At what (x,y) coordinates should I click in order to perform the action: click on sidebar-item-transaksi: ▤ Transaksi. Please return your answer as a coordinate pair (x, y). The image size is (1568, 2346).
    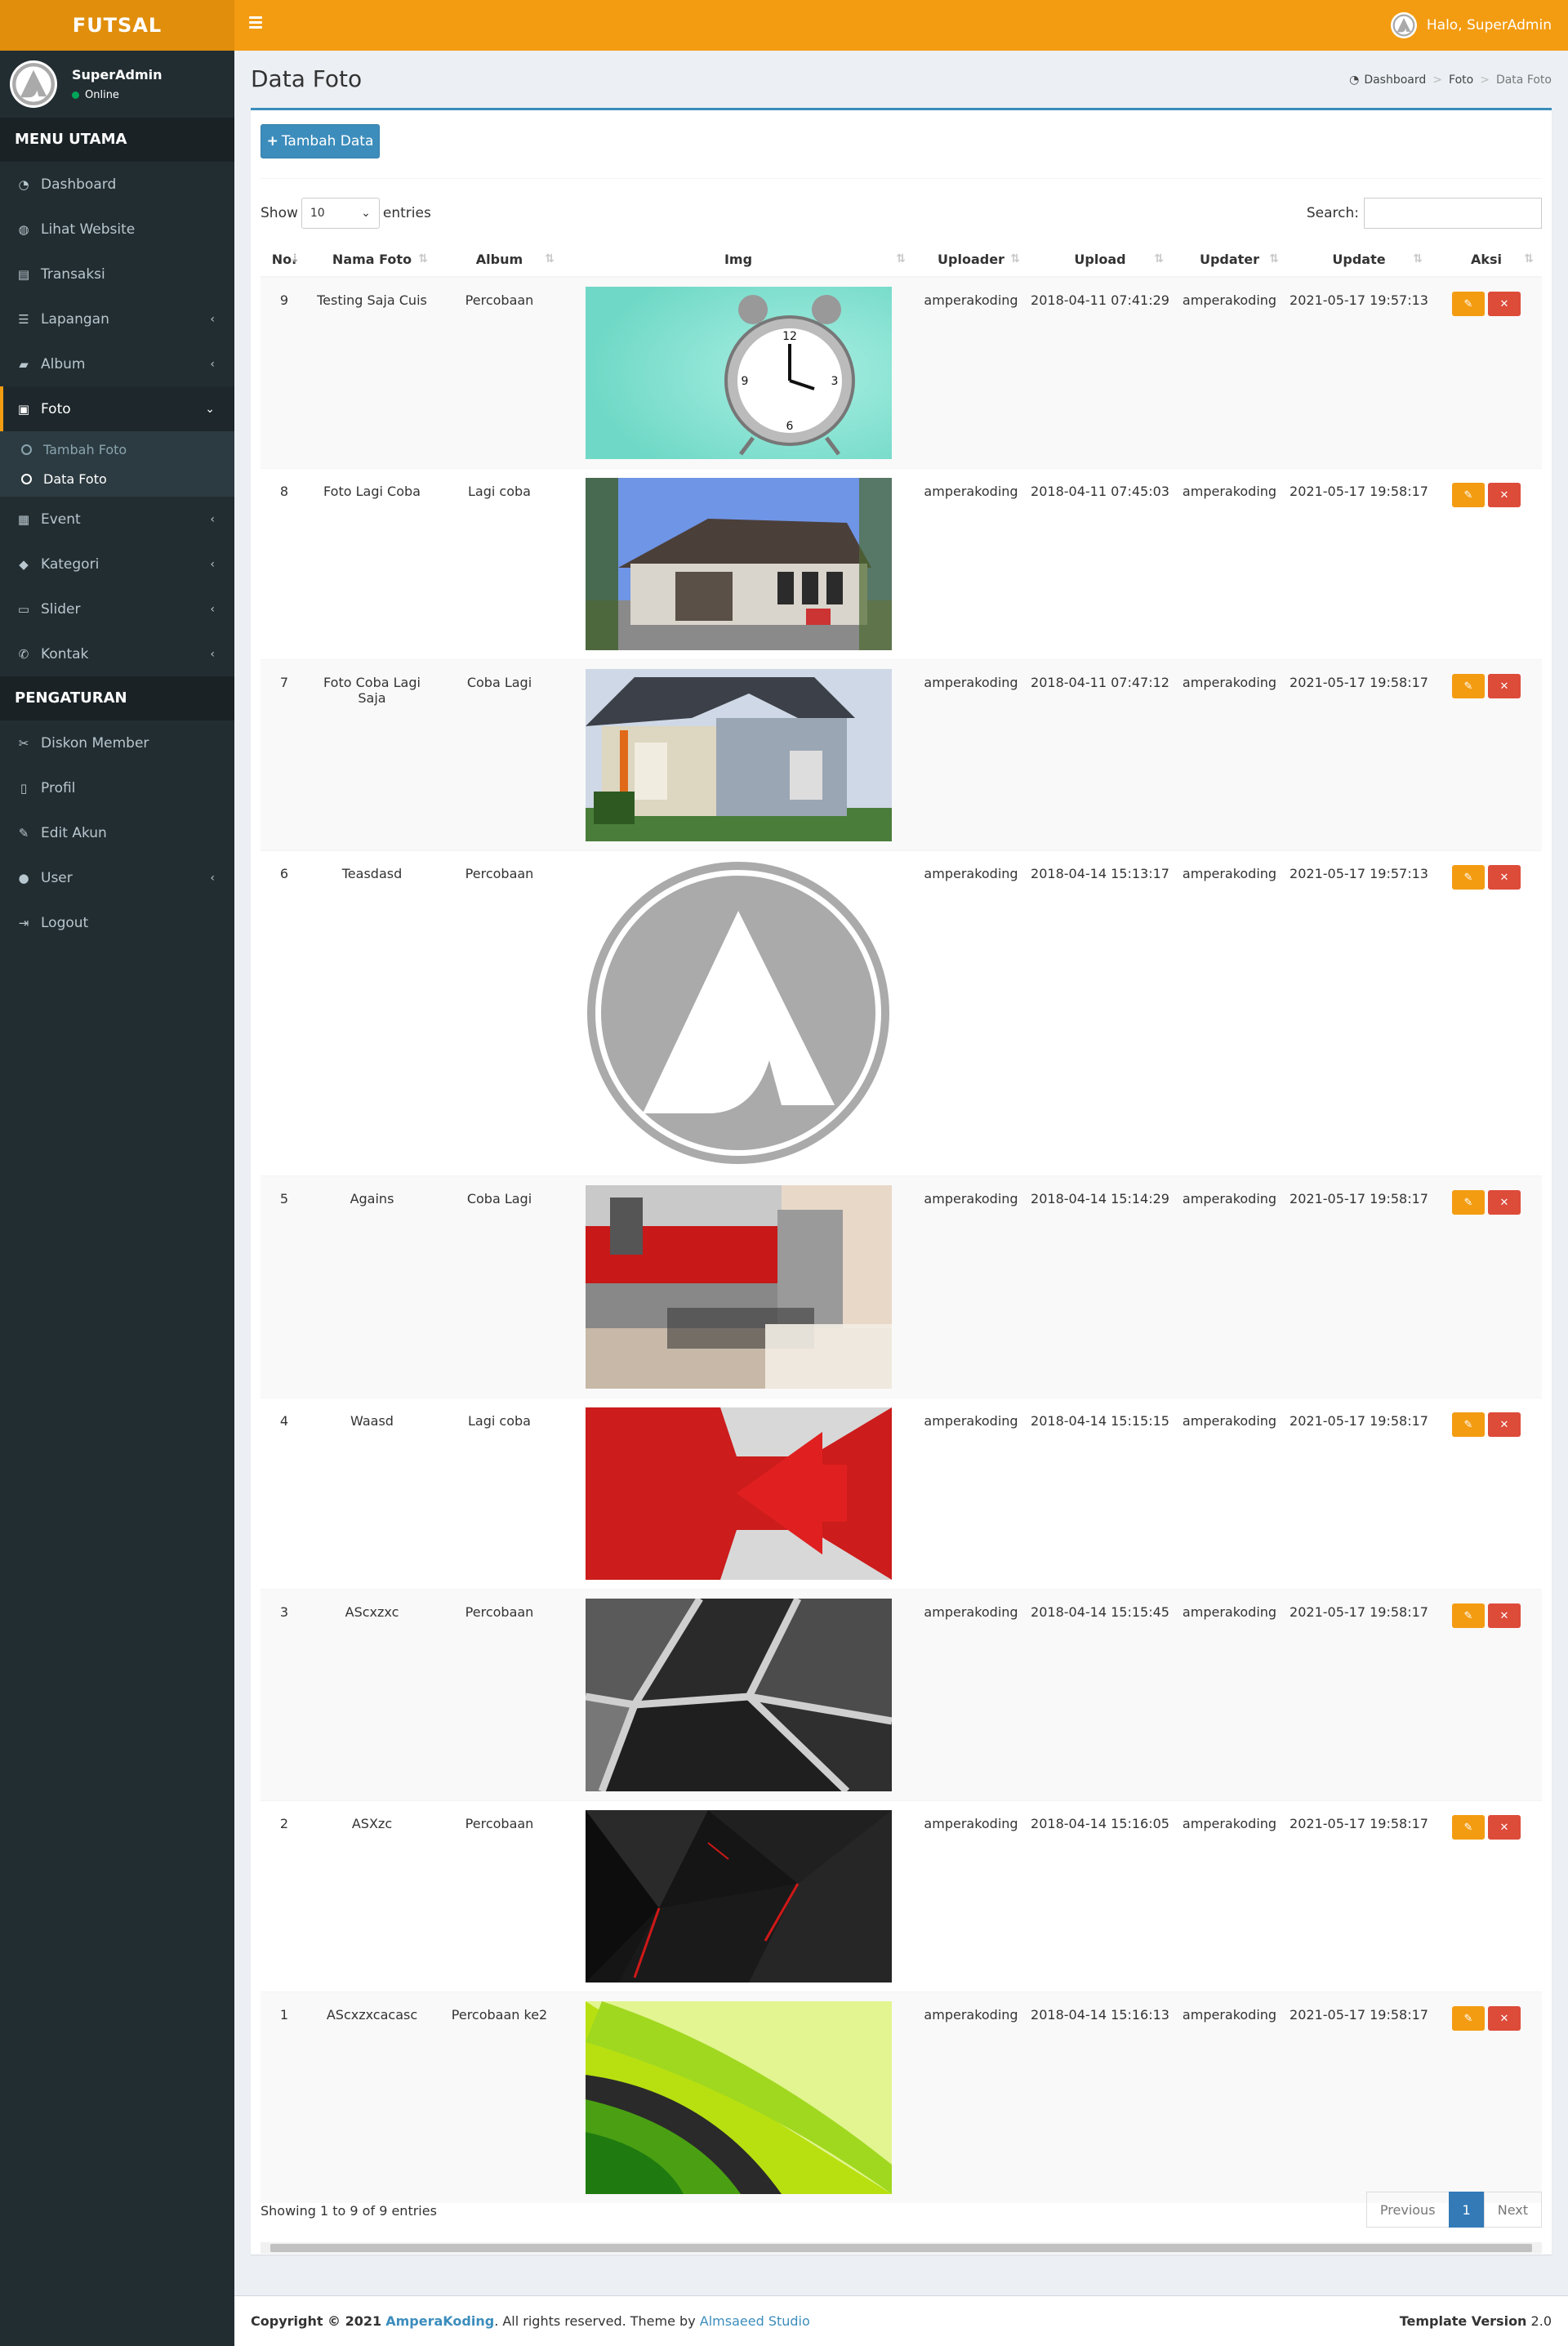
    Looking at the image, I should click on (117, 274).